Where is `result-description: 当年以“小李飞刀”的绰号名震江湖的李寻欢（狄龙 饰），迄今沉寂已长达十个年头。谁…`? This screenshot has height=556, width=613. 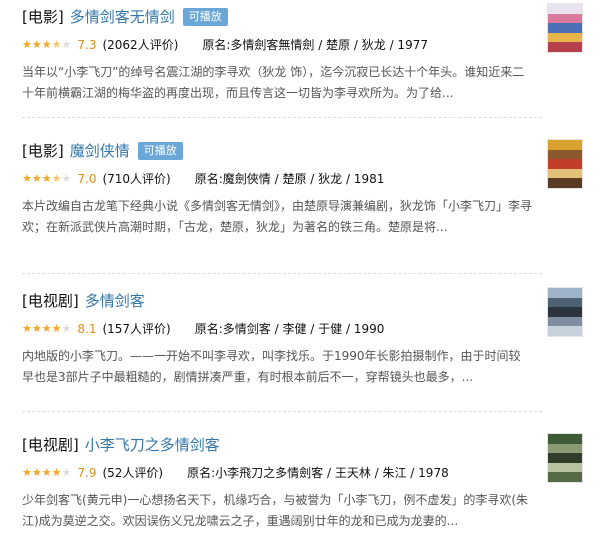 result-description: 当年以“小李飞刀”的绰号名震江湖的李寻欢（狄龙 饰），迄今沉寂已长达十个年头。谁… is located at coordinates (273, 82).